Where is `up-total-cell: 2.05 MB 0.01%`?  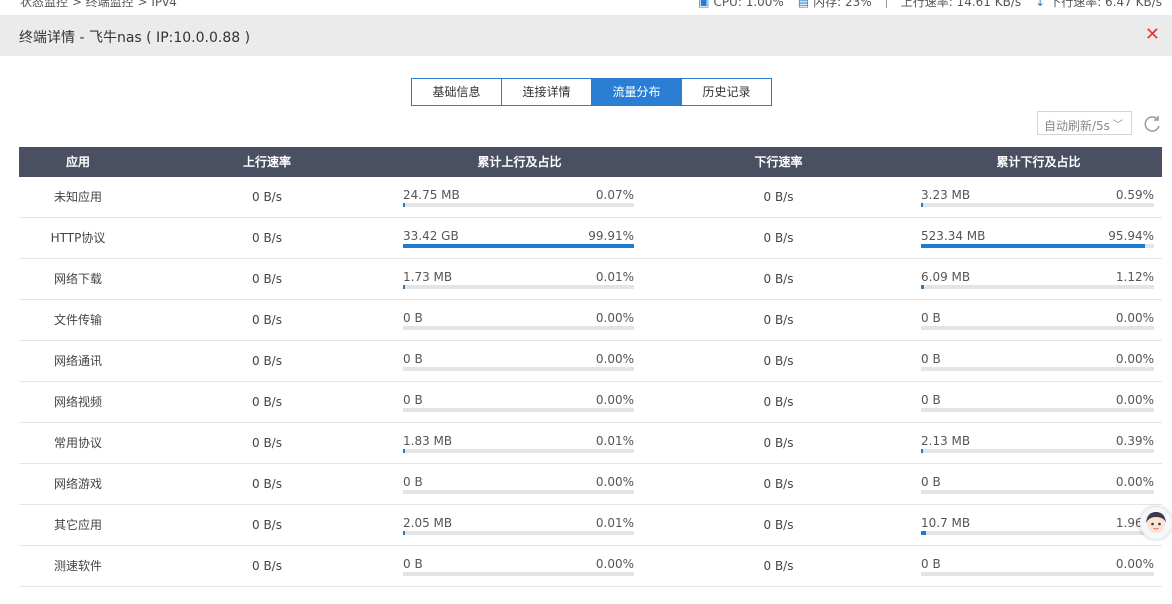 up-total-cell: 2.05 MB 0.01% is located at coordinates (519, 525).